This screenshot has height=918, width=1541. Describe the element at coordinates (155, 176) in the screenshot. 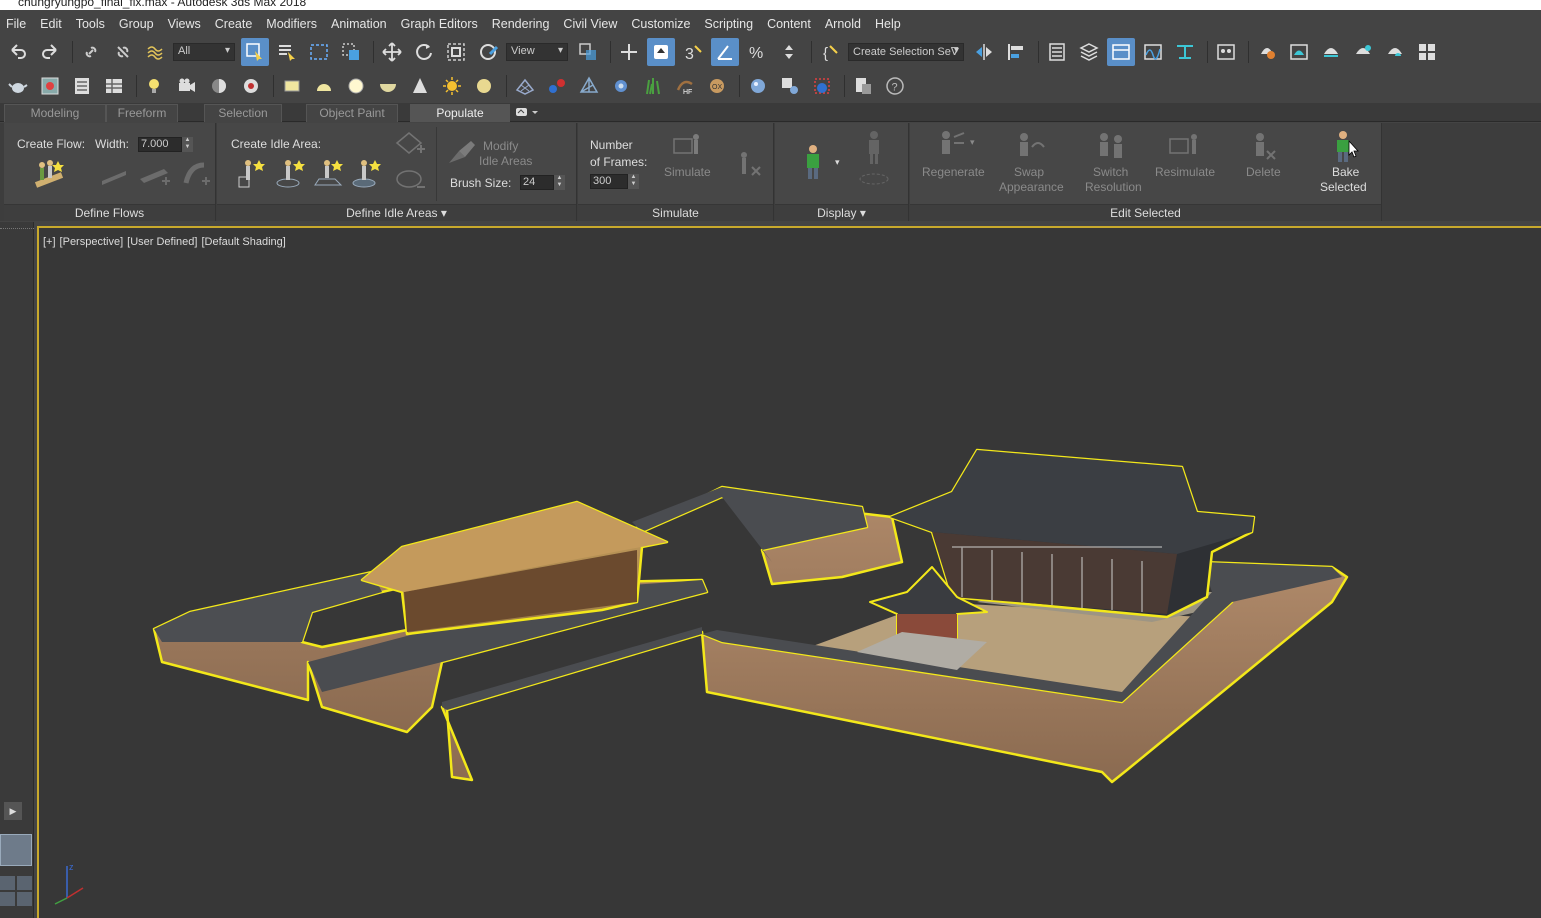

I see `flow-add-icon` at that location.